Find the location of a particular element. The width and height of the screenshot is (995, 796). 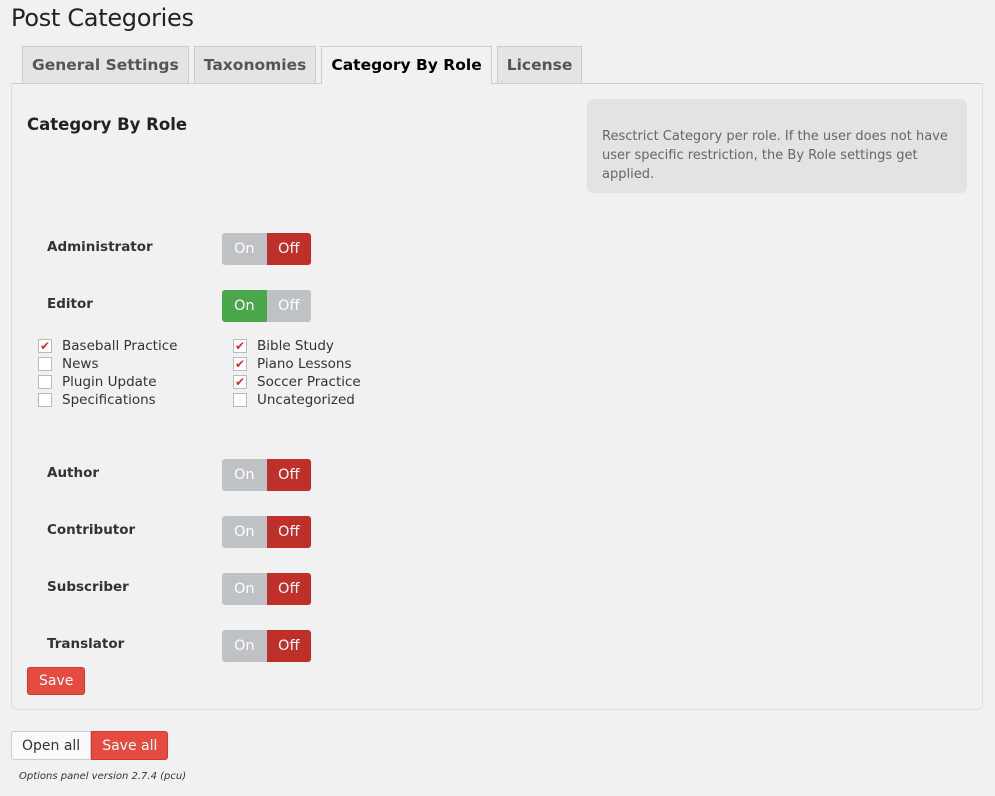

category-checkbox-item: Specifications is located at coordinates (107, 400).